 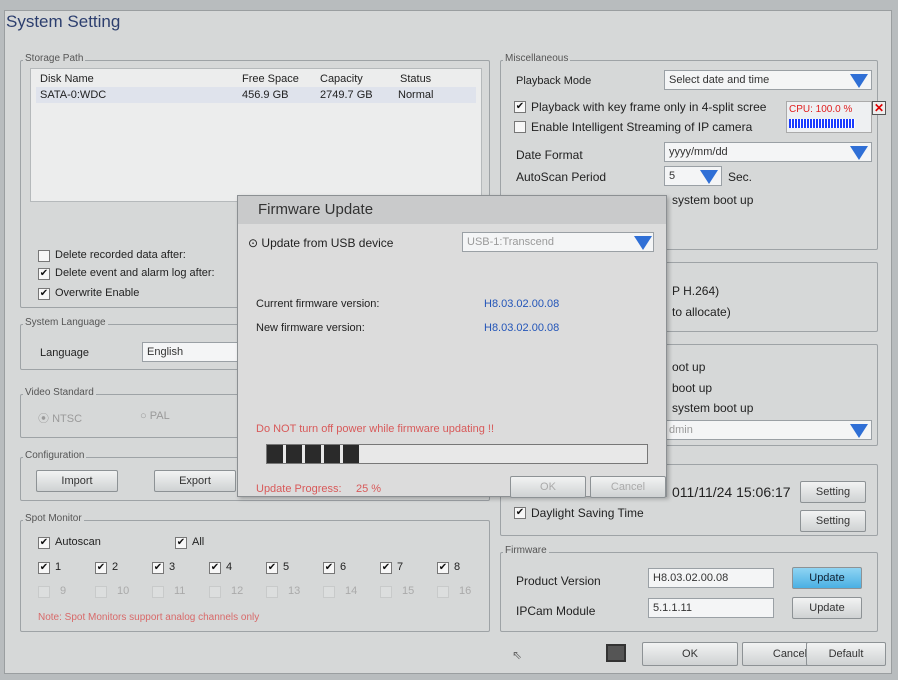 I want to click on progress-label: Update Progress:, so click(x=299, y=489).